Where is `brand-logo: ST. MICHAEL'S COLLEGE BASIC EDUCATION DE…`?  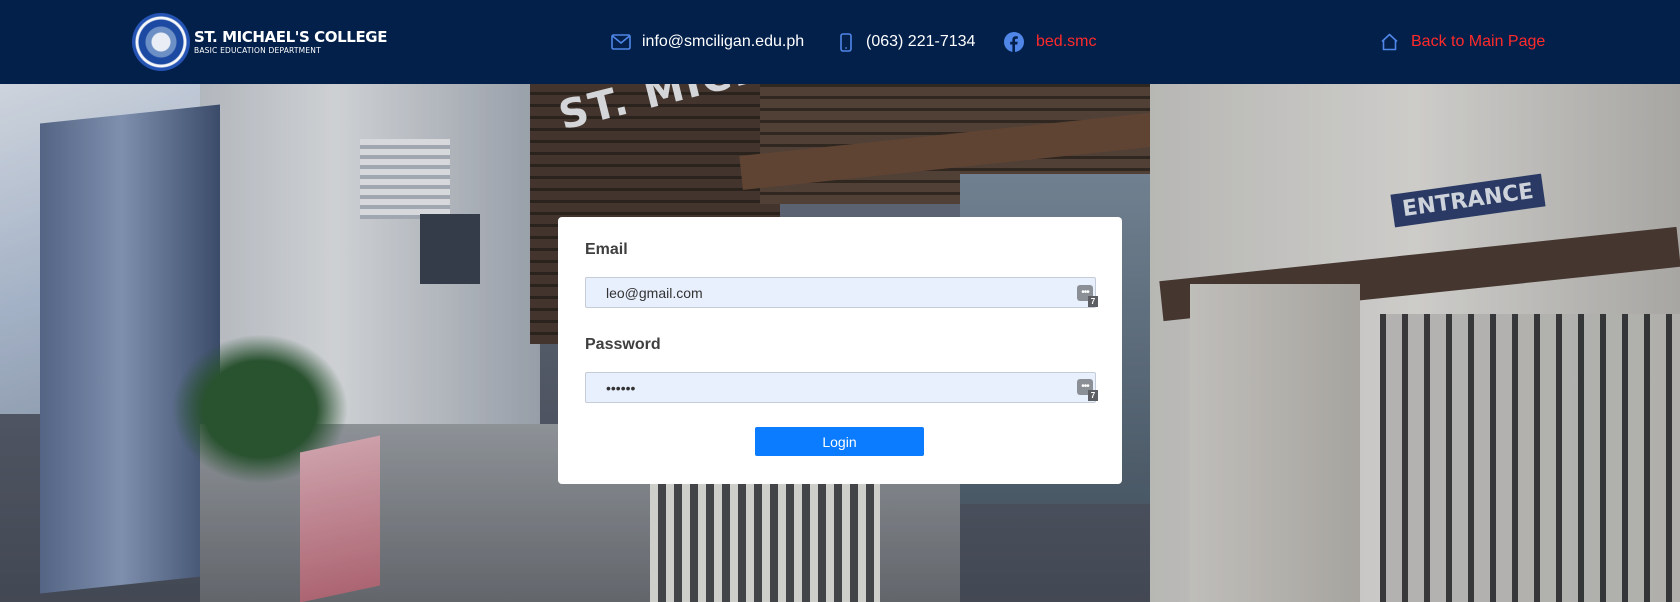
brand-logo: ST. MICHAEL'S COLLEGE BASIC EDUCATION DE… is located at coordinates (259, 42).